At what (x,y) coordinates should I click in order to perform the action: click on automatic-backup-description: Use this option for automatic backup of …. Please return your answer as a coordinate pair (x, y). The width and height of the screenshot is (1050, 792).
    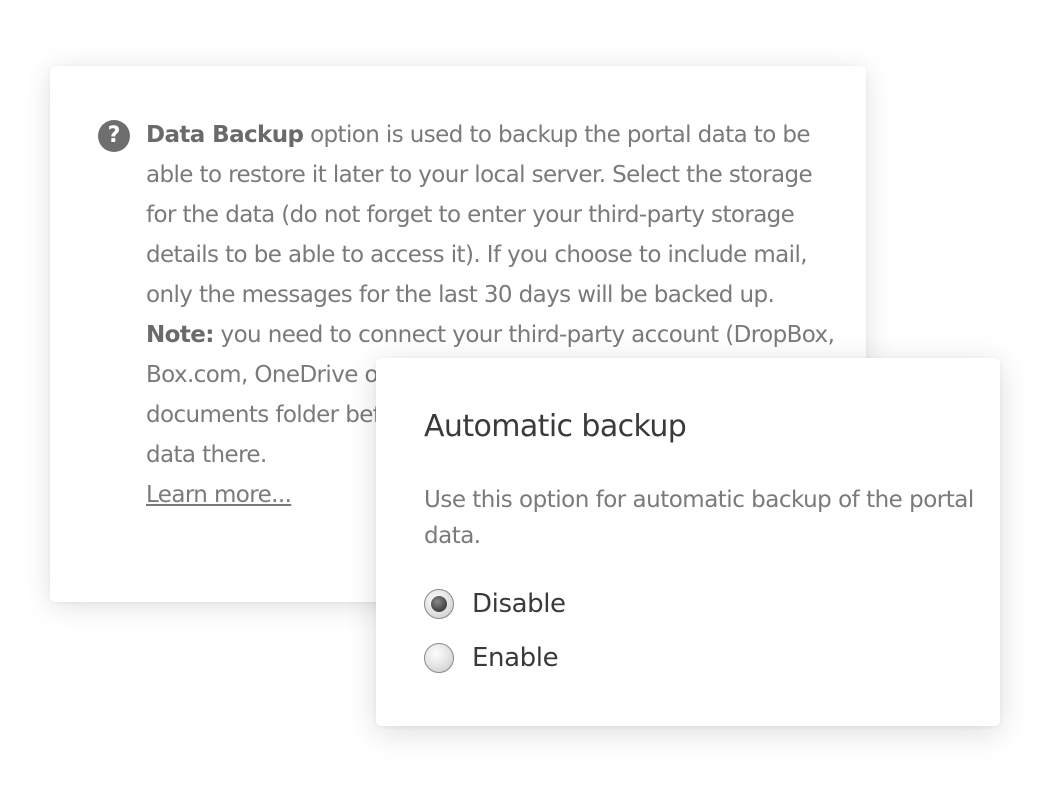
    Looking at the image, I should click on (699, 518).